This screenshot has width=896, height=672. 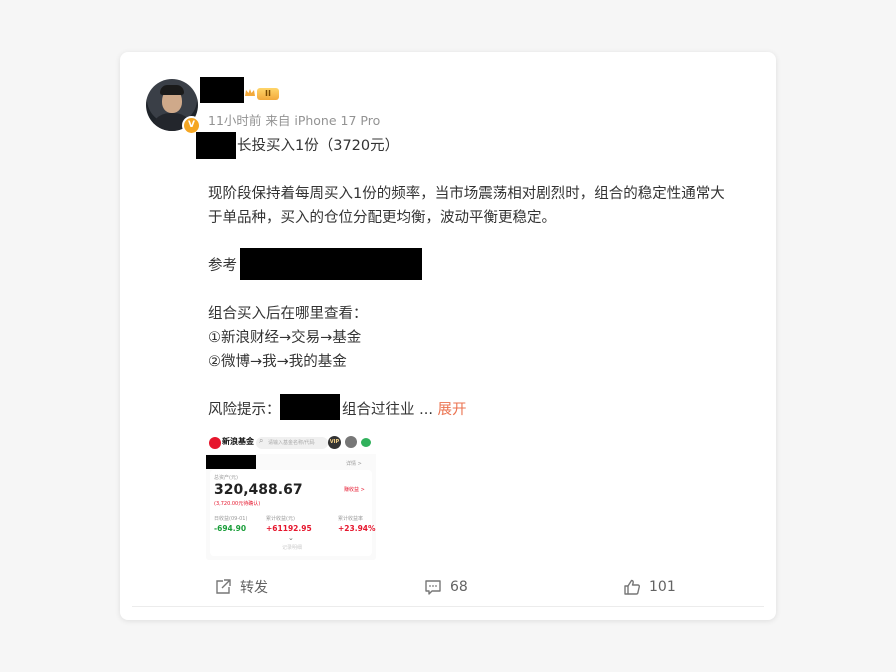 What do you see at coordinates (289, 528) in the screenshot?
I see `image-cum-value: +61192.95` at bounding box center [289, 528].